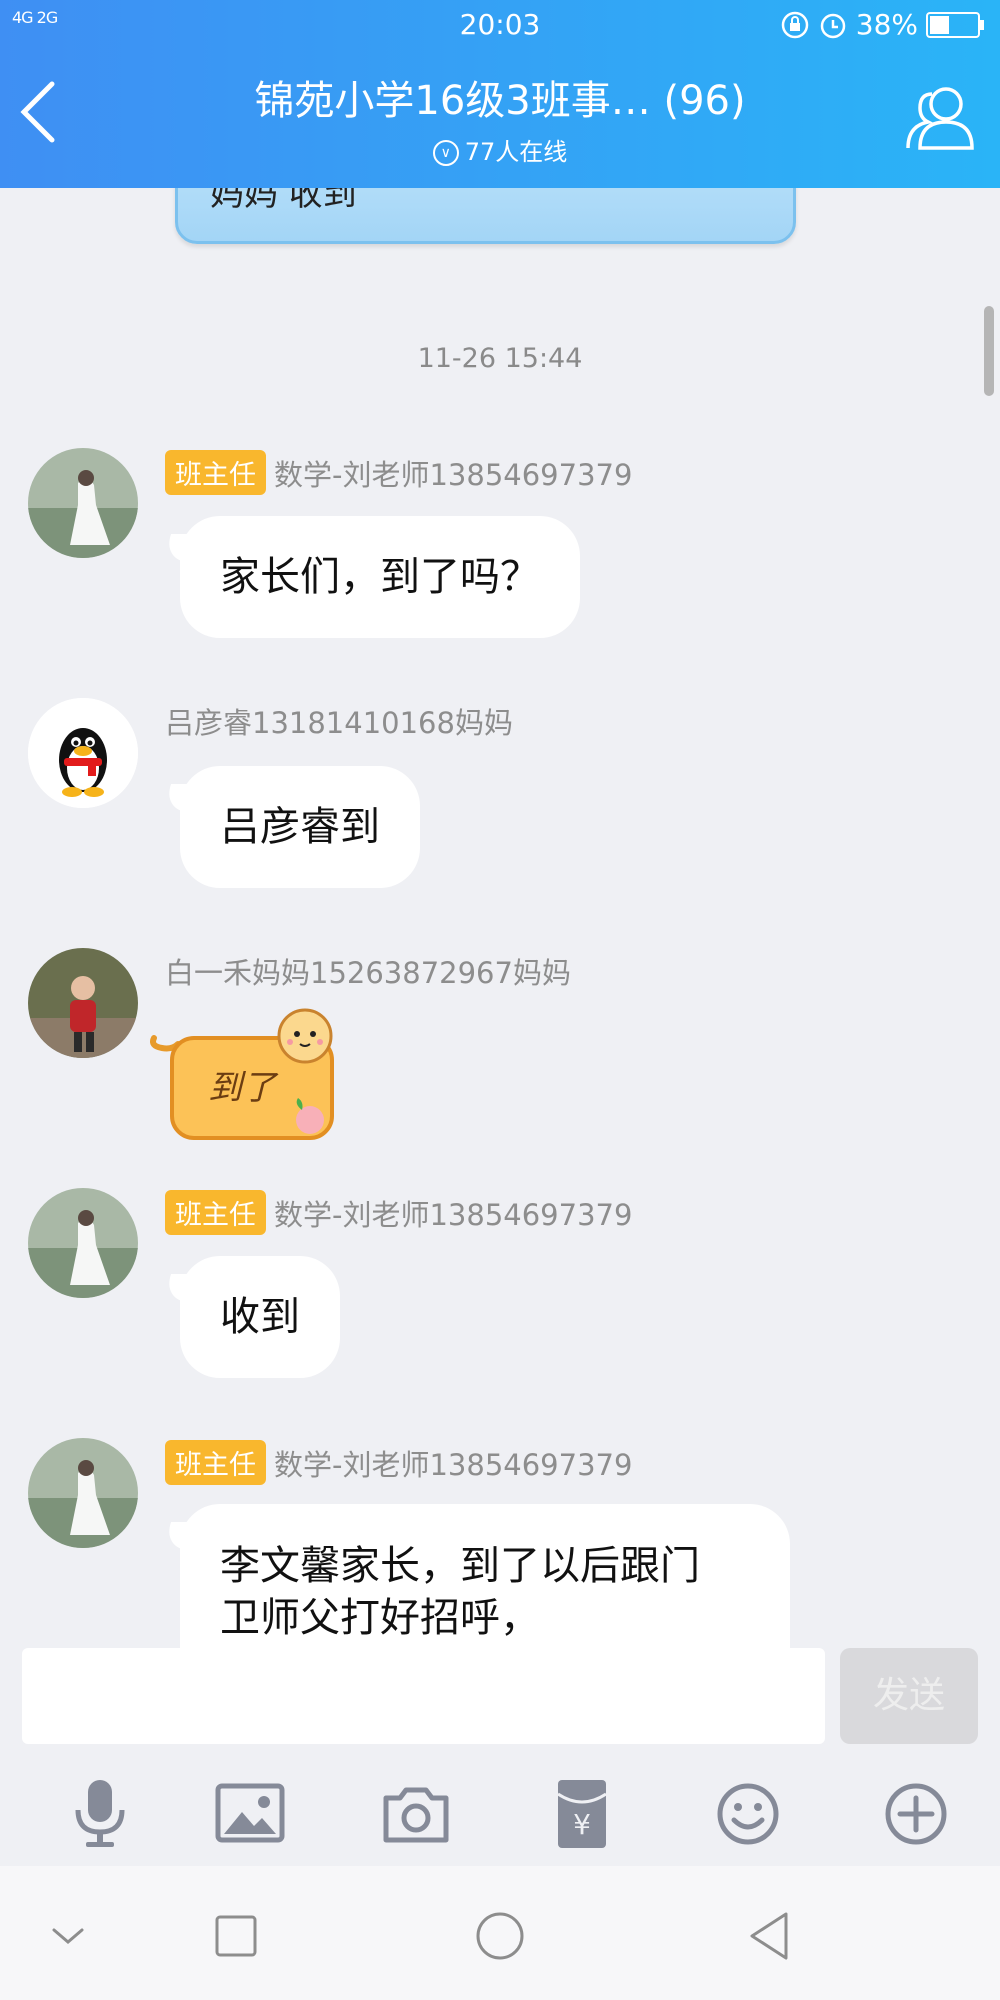  I want to click on more-button, so click(916, 1814).